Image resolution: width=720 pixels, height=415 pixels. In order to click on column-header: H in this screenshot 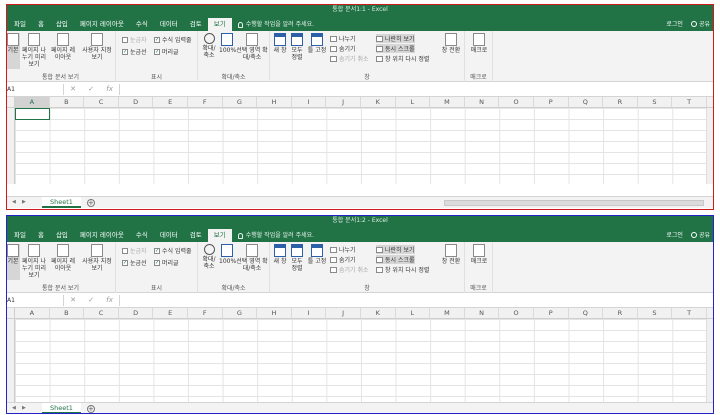, I will do `click(274, 313)`.